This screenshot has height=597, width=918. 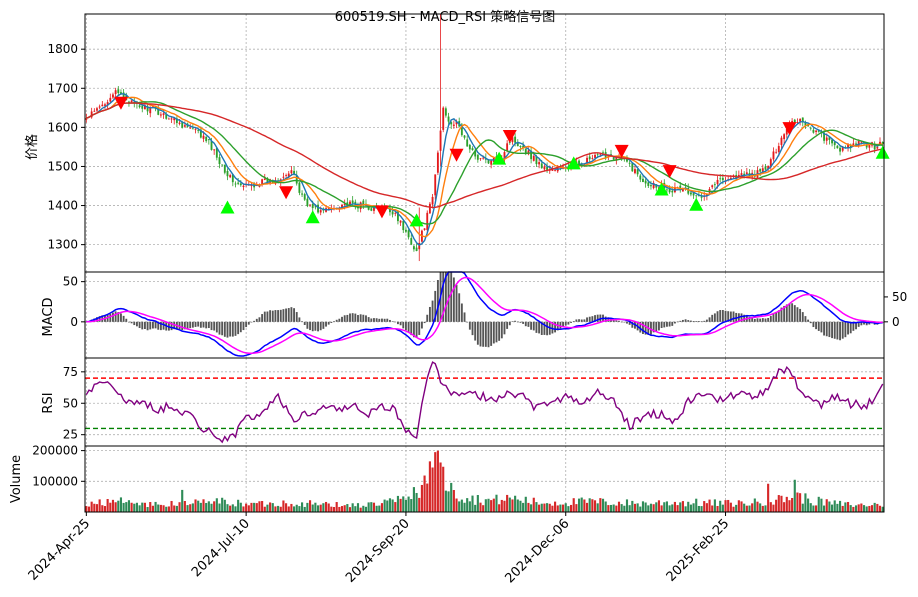 What do you see at coordinates (70, 435) in the screenshot?
I see `rsi-tick-label-0: 25` at bounding box center [70, 435].